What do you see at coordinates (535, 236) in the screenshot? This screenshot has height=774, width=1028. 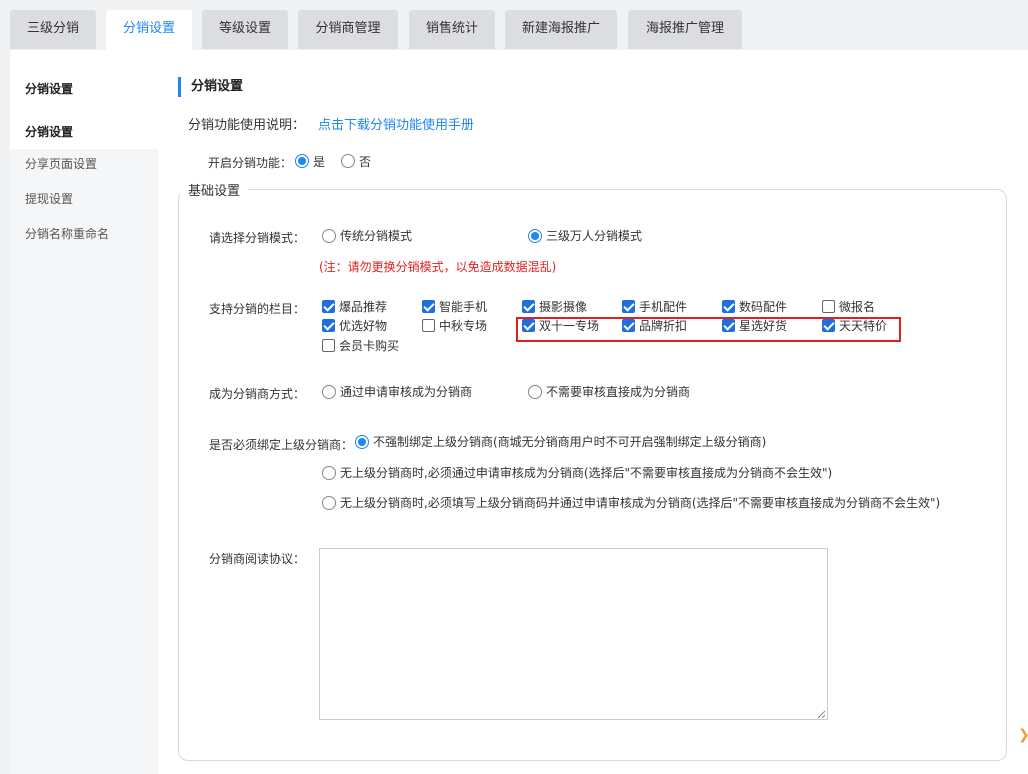 I see `mode-three-level-radio` at bounding box center [535, 236].